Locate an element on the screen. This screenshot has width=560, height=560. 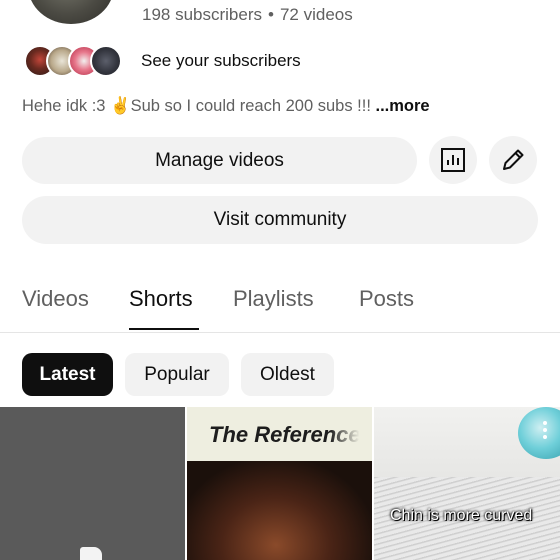
short-thumbnail: The Reference is located at coordinates (279, 483).